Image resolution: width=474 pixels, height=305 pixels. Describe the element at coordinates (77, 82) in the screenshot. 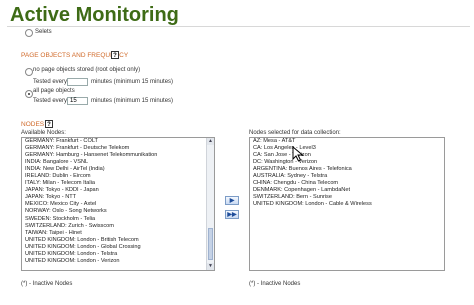

I see `no-page-objects-minutes-input` at that location.